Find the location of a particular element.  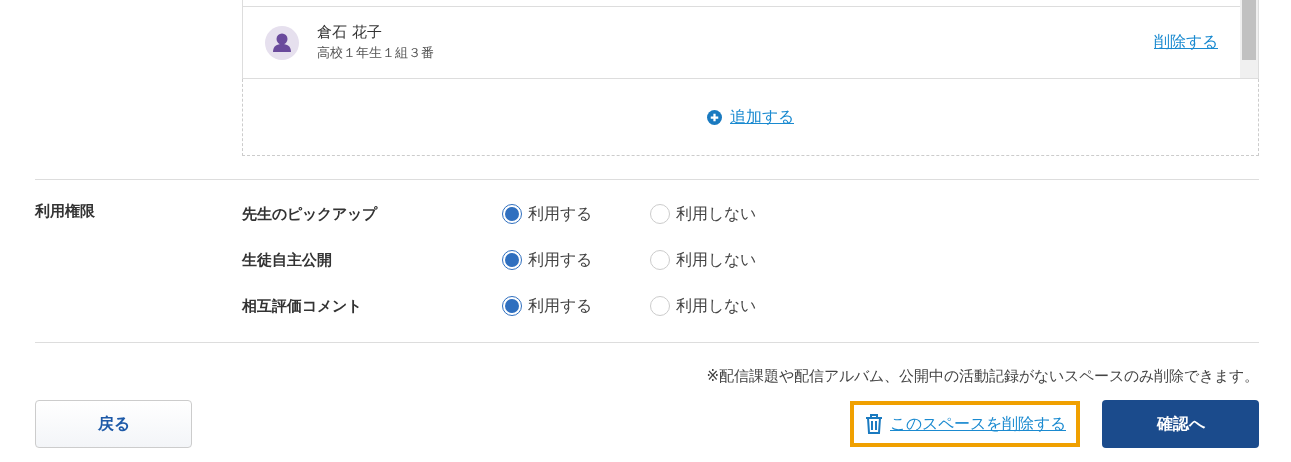

section-heading: 利用権限 is located at coordinates (65, 212).